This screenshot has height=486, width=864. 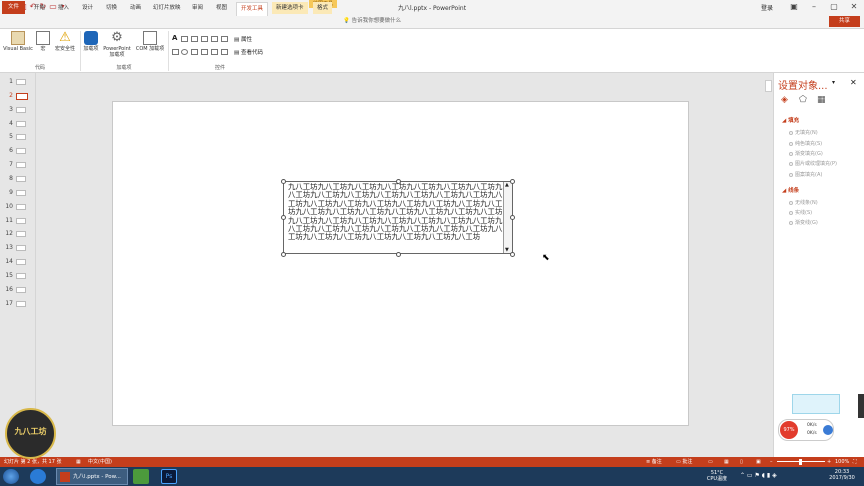 What do you see at coordinates (844, 21) in the screenshot?
I see `share-button: 共享` at bounding box center [844, 21].